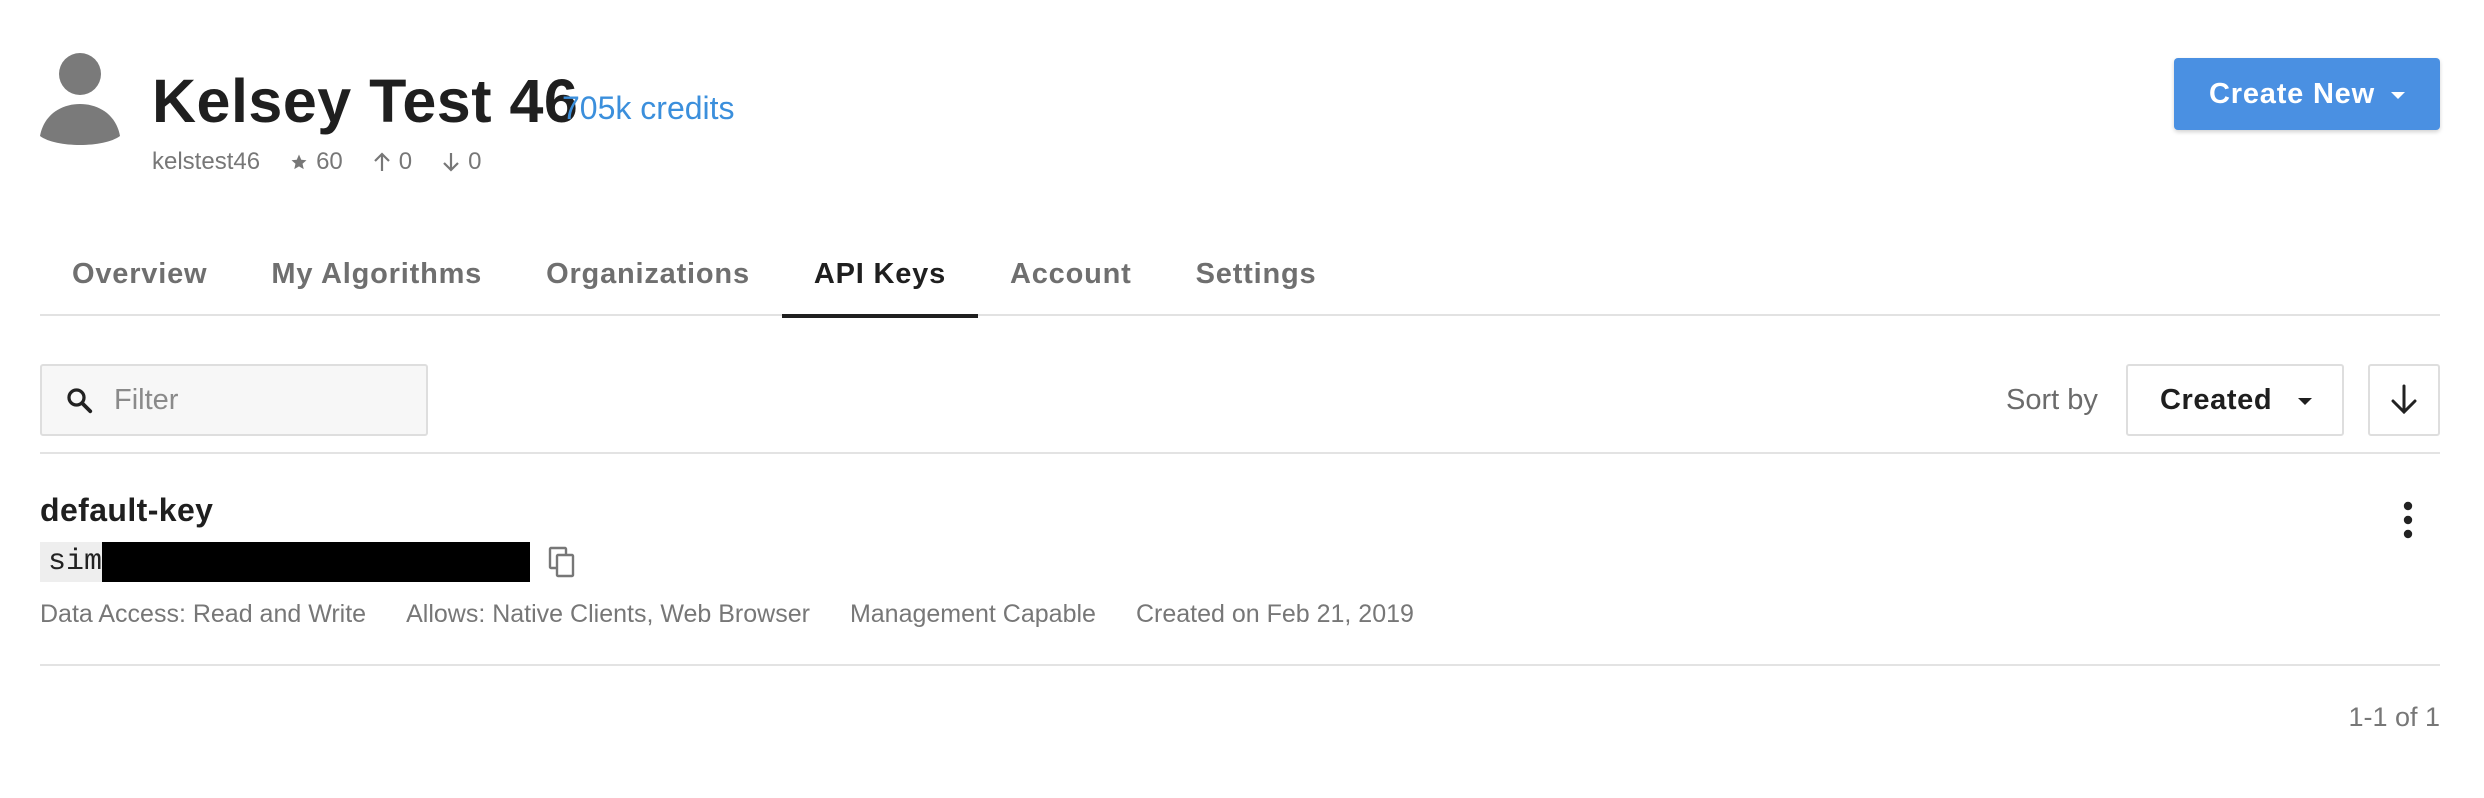 The image size is (2484, 798). What do you see at coordinates (381, 161) in the screenshot?
I see `arrow-up-icon` at bounding box center [381, 161].